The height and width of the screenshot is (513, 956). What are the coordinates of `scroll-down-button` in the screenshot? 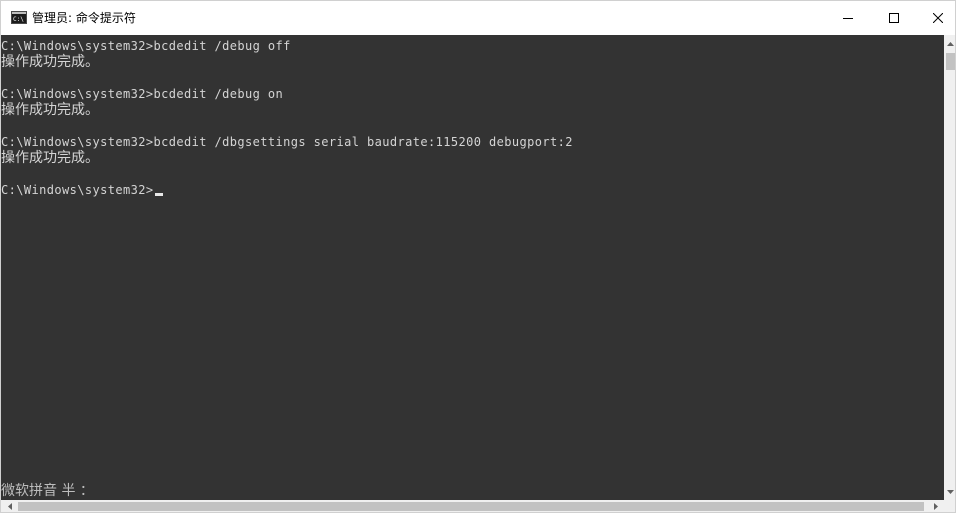 It's located at (949, 491).